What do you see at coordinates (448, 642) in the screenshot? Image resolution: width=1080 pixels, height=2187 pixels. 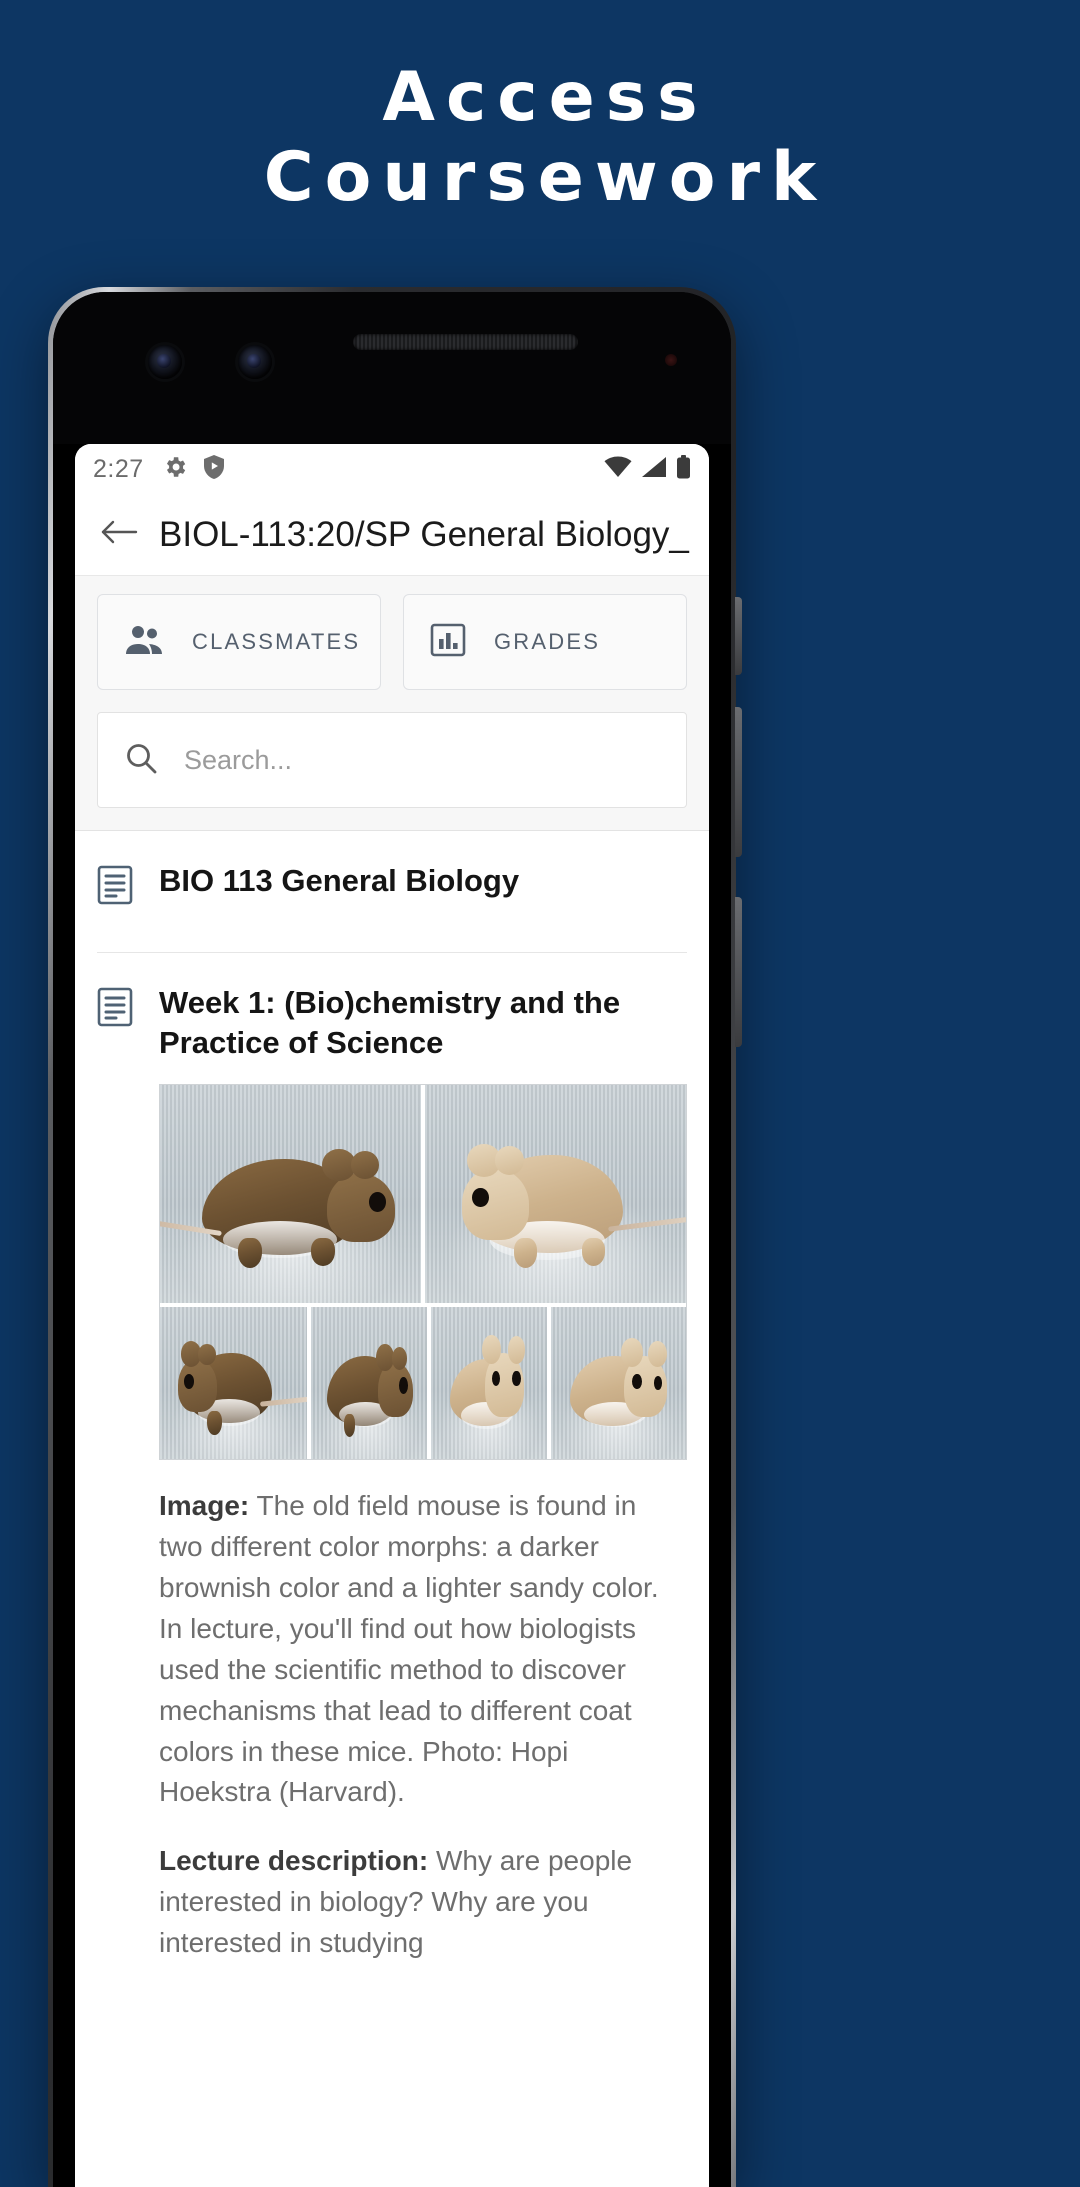 I see `bar-chart-icon` at bounding box center [448, 642].